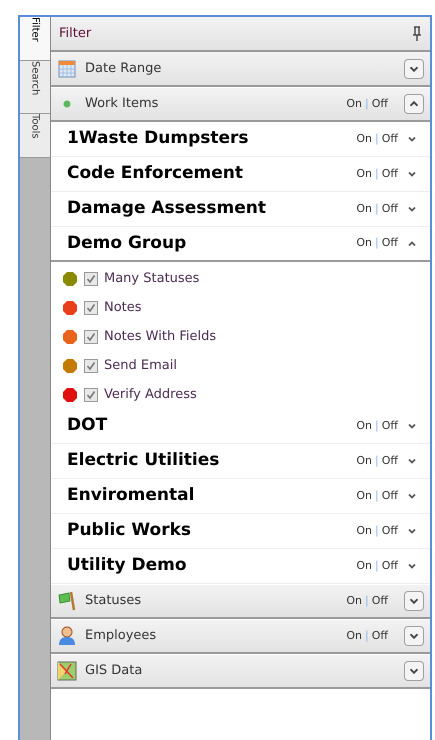  What do you see at coordinates (143, 460) in the screenshot?
I see `group-title: Electric Utilities` at bounding box center [143, 460].